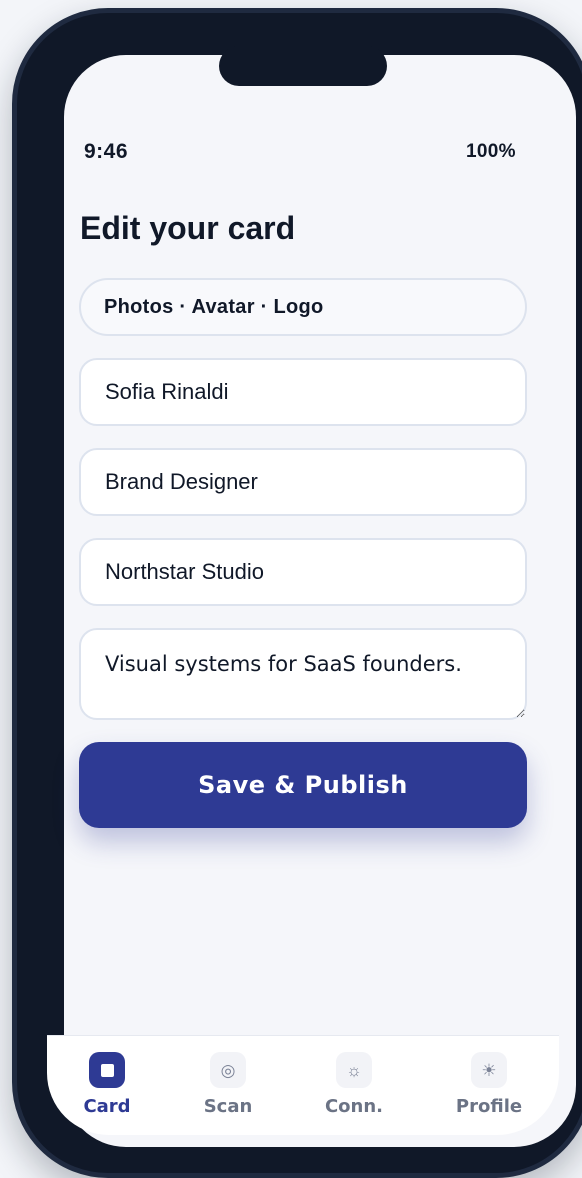 This screenshot has height=1178, width=582. What do you see at coordinates (489, 1070) in the screenshot?
I see `profile-icon: ☀` at bounding box center [489, 1070].